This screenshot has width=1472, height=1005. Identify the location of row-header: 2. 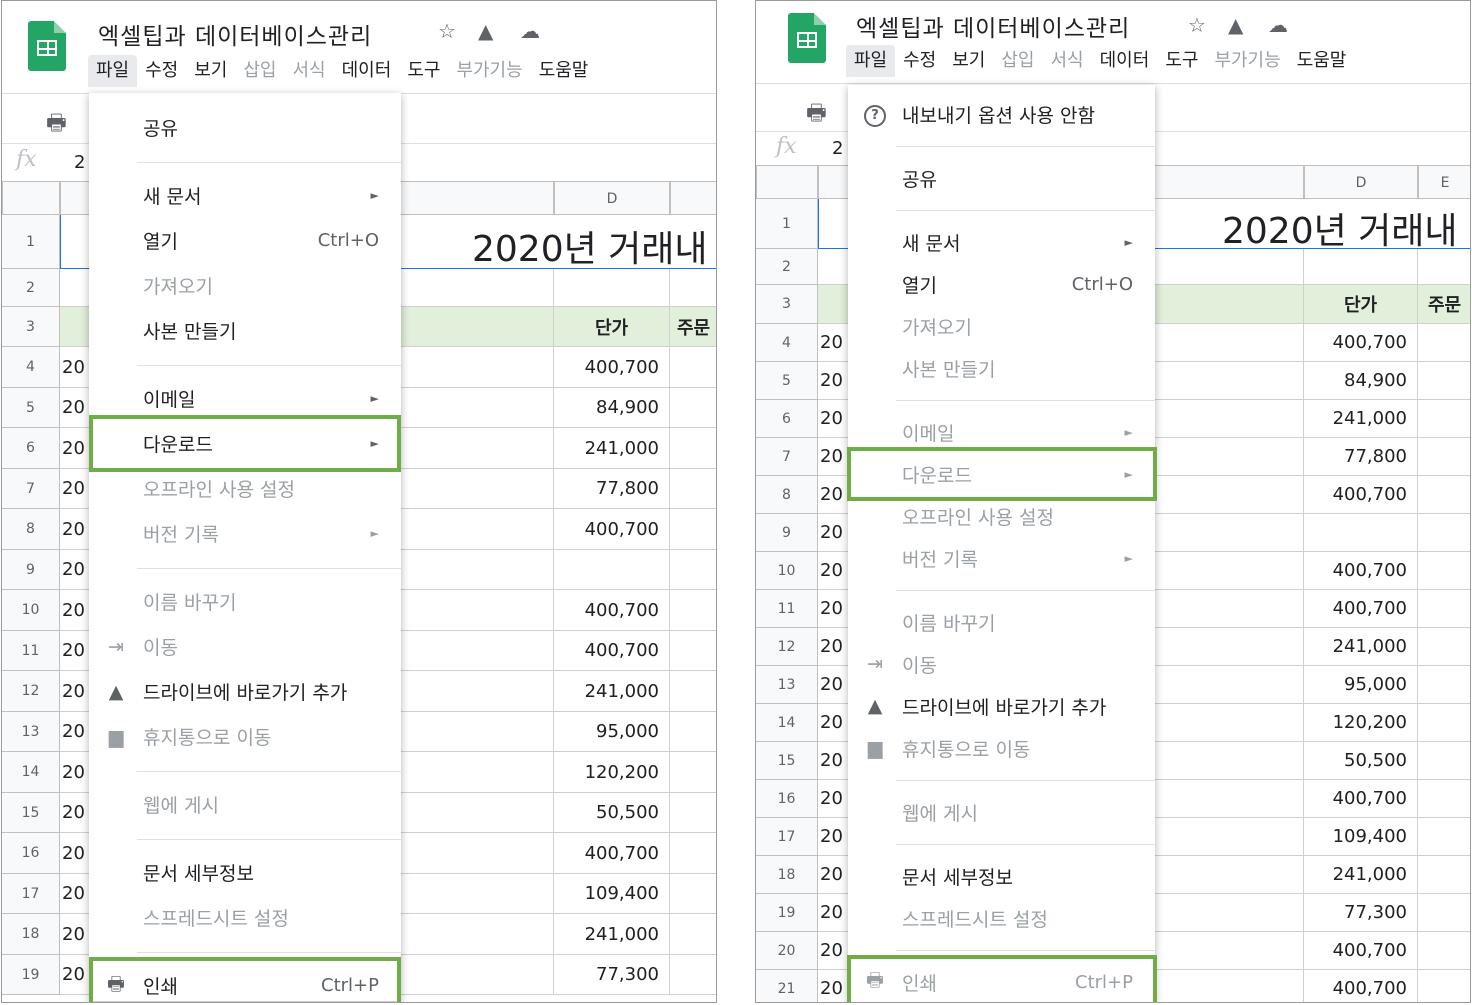
(787, 267).